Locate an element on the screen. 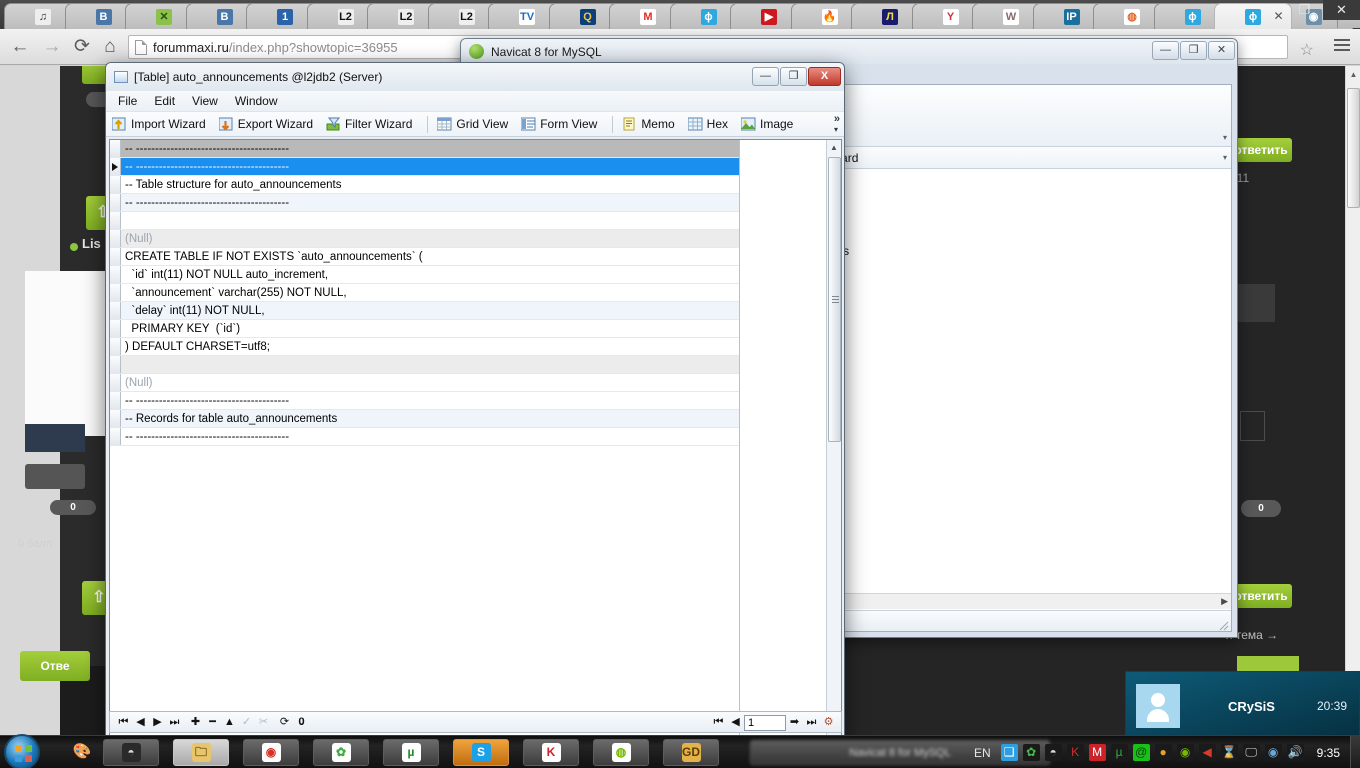  table-export-wizard-button: Export Wizard is located at coordinates (265, 124).